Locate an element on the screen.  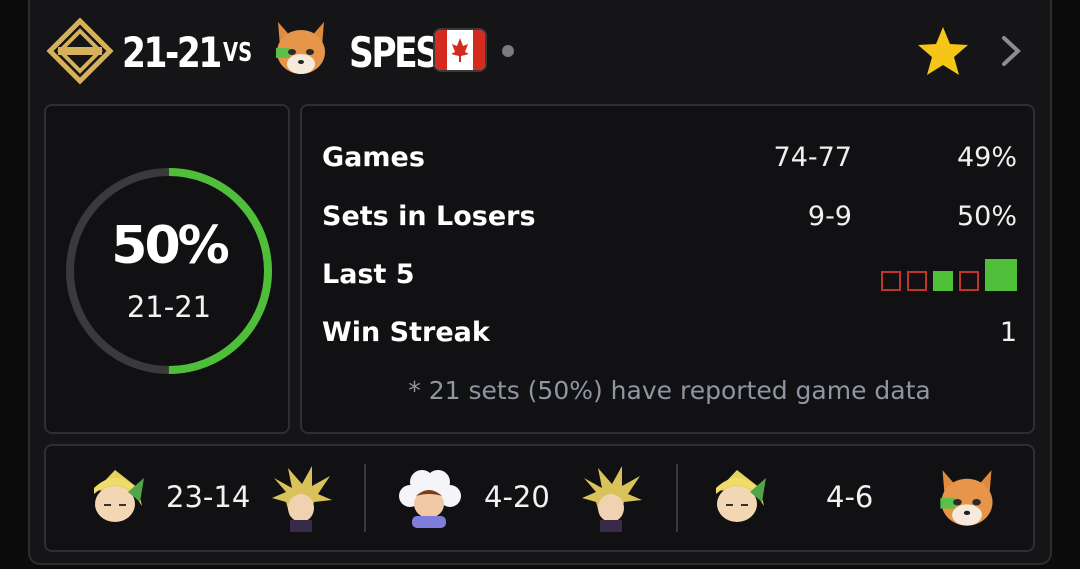
matchup-record: 4-6 is located at coordinates (850, 497).